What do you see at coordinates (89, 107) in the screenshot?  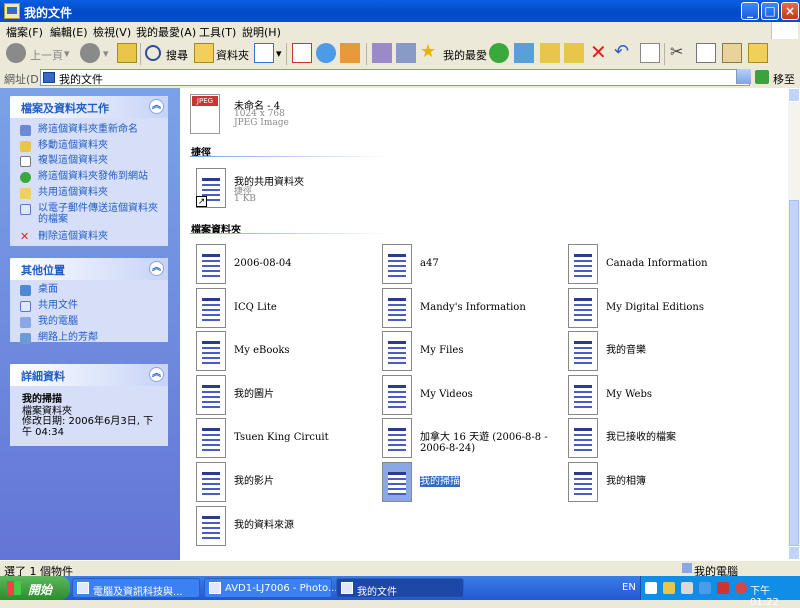 I see `tasks-panel-header: 檔案及資料夾工作 ︽` at bounding box center [89, 107].